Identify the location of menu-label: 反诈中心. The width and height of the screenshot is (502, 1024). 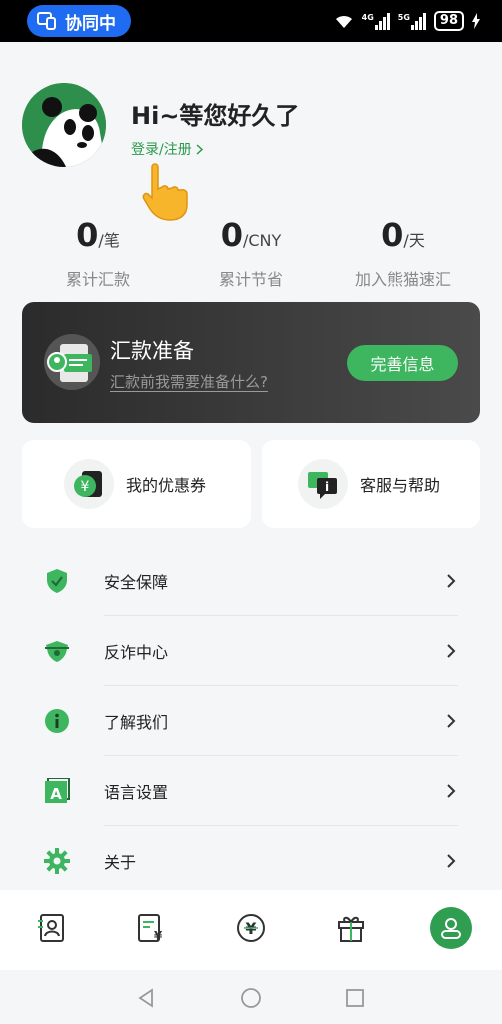
(136, 652).